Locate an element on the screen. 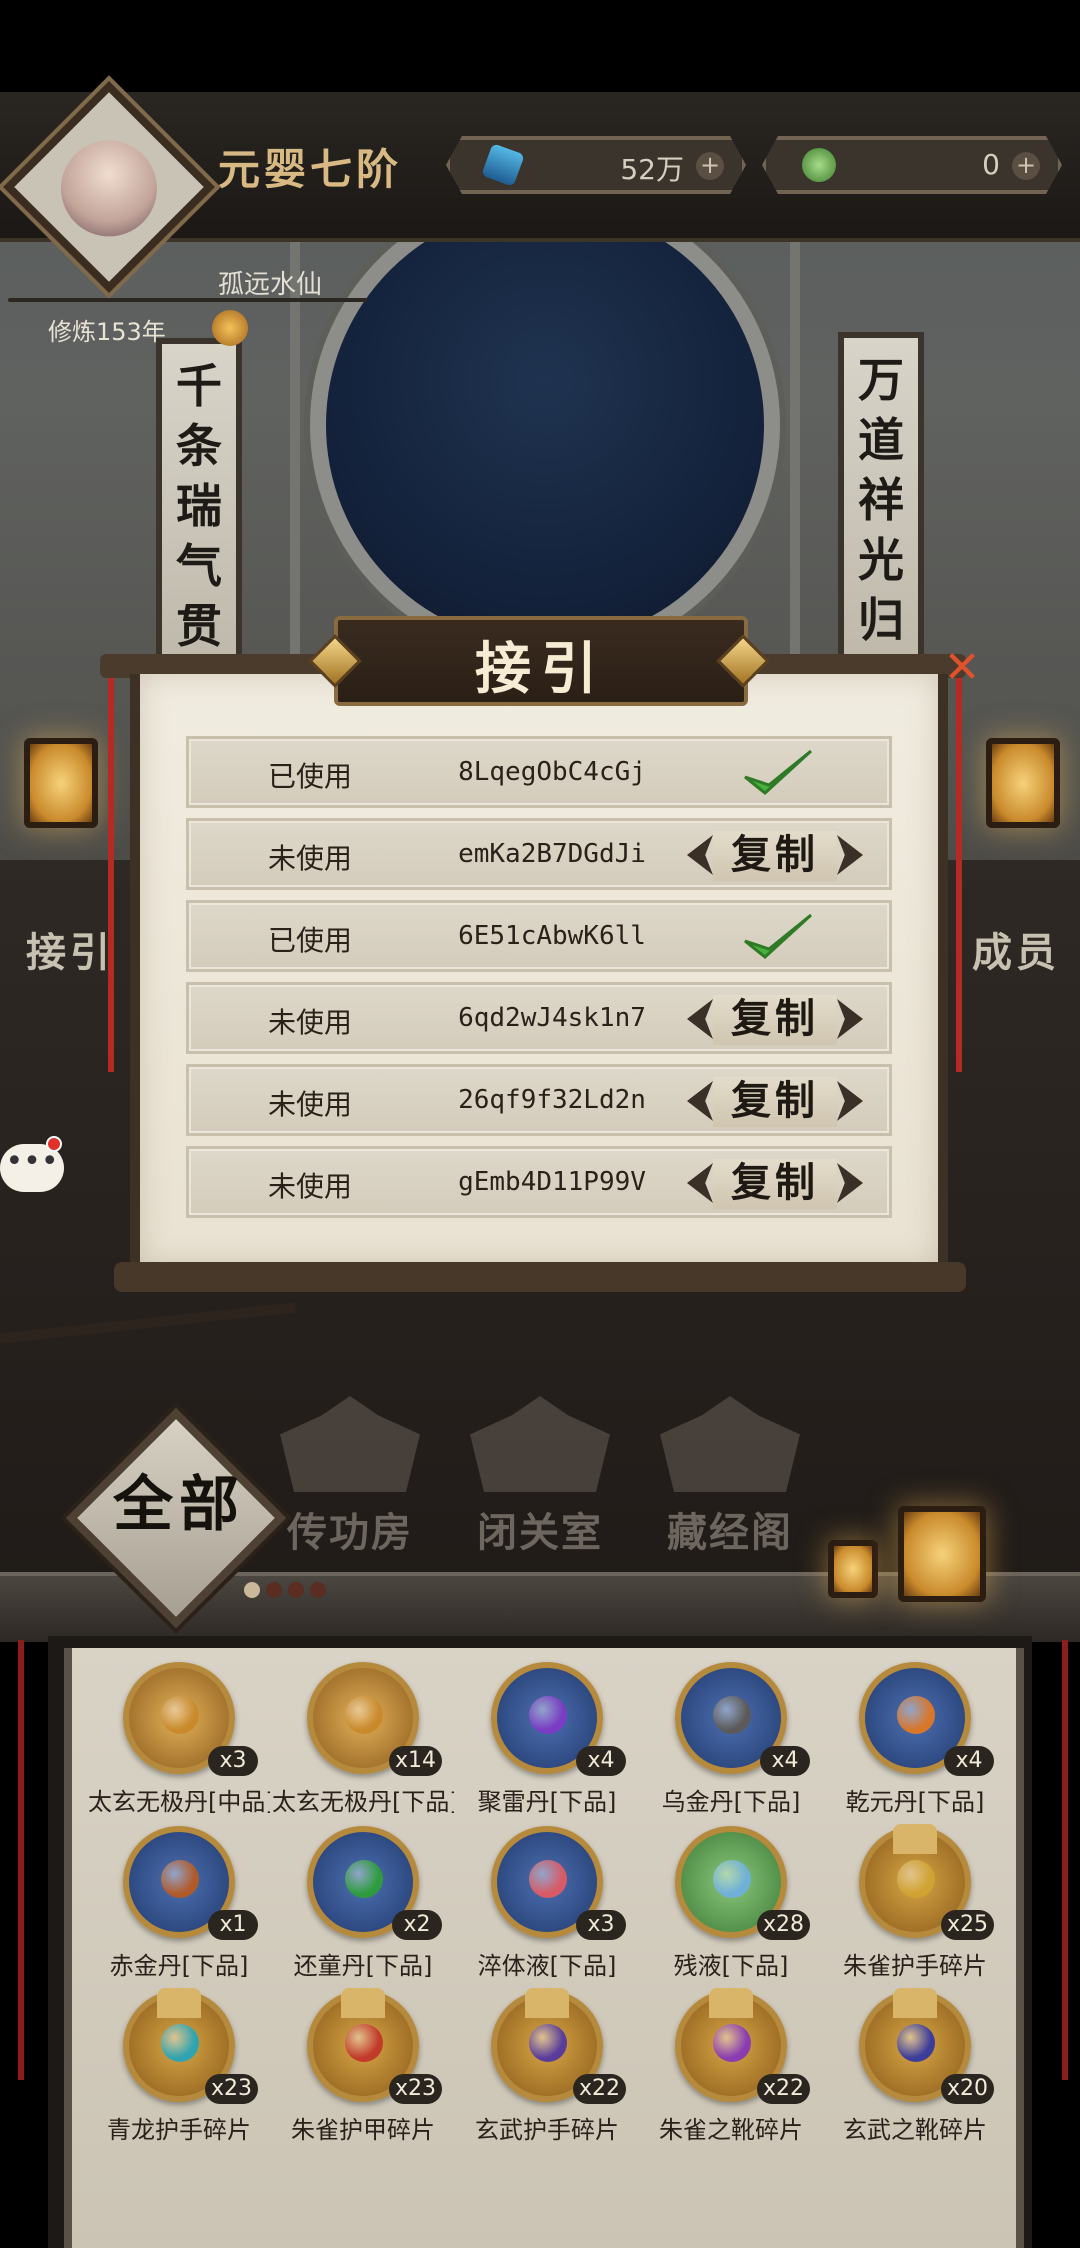 This screenshot has height=2248, width=1080. inventory-item: x25 朱雀护手碎片 is located at coordinates (915, 1905).